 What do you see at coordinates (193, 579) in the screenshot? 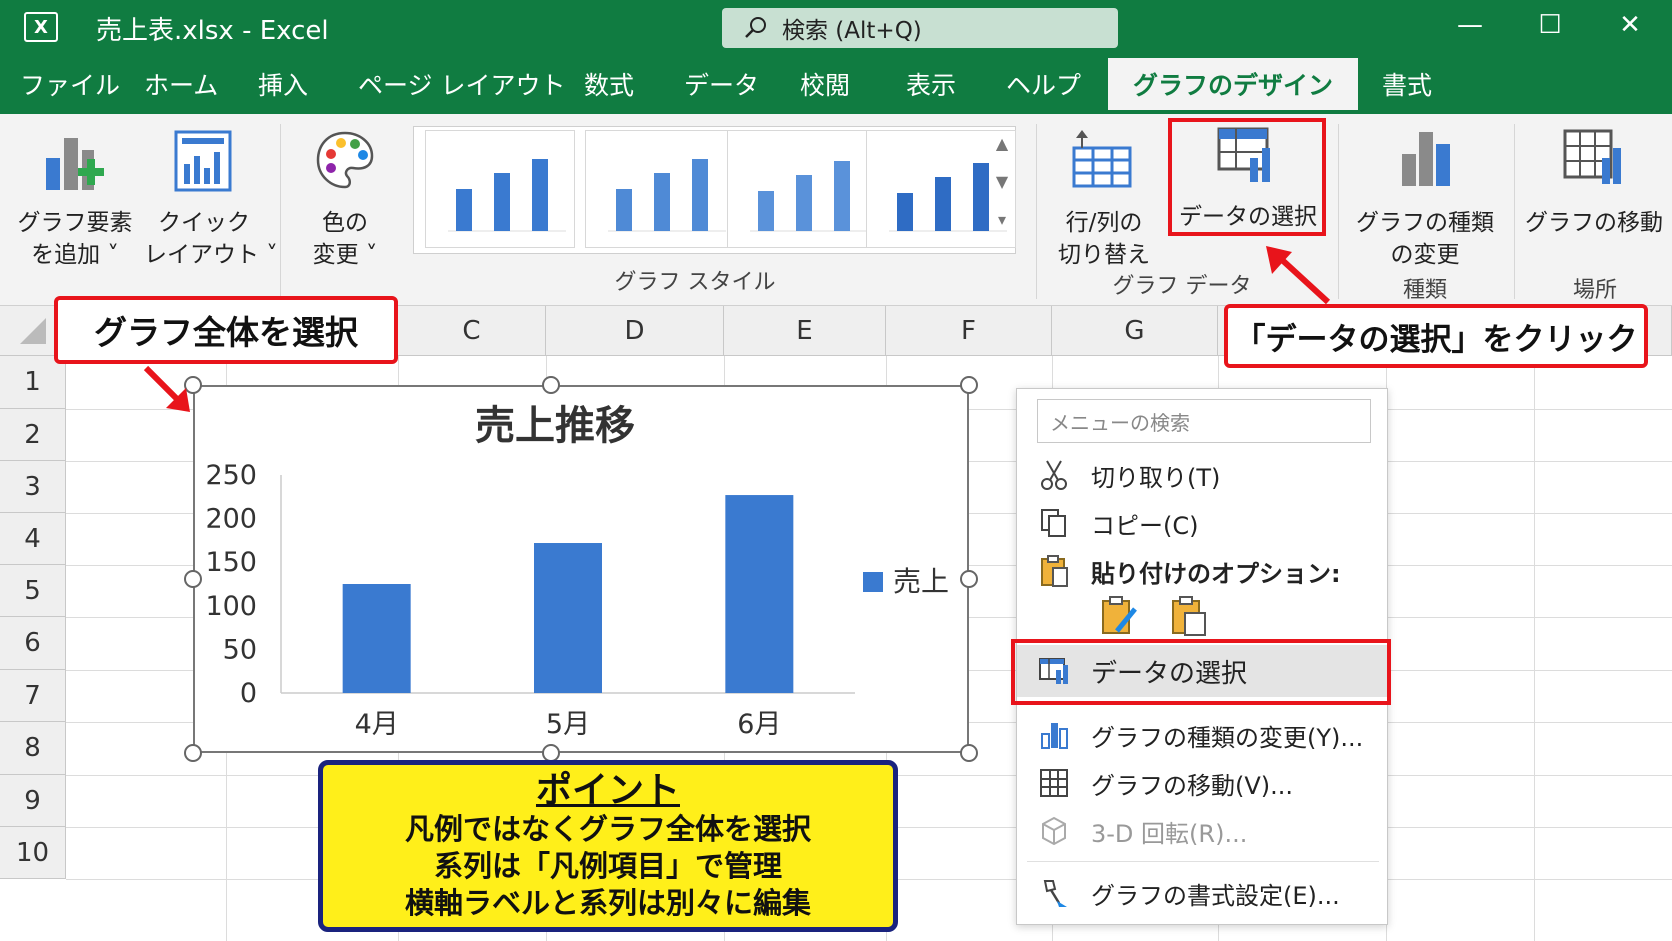
I see `resize-handle-left` at bounding box center [193, 579].